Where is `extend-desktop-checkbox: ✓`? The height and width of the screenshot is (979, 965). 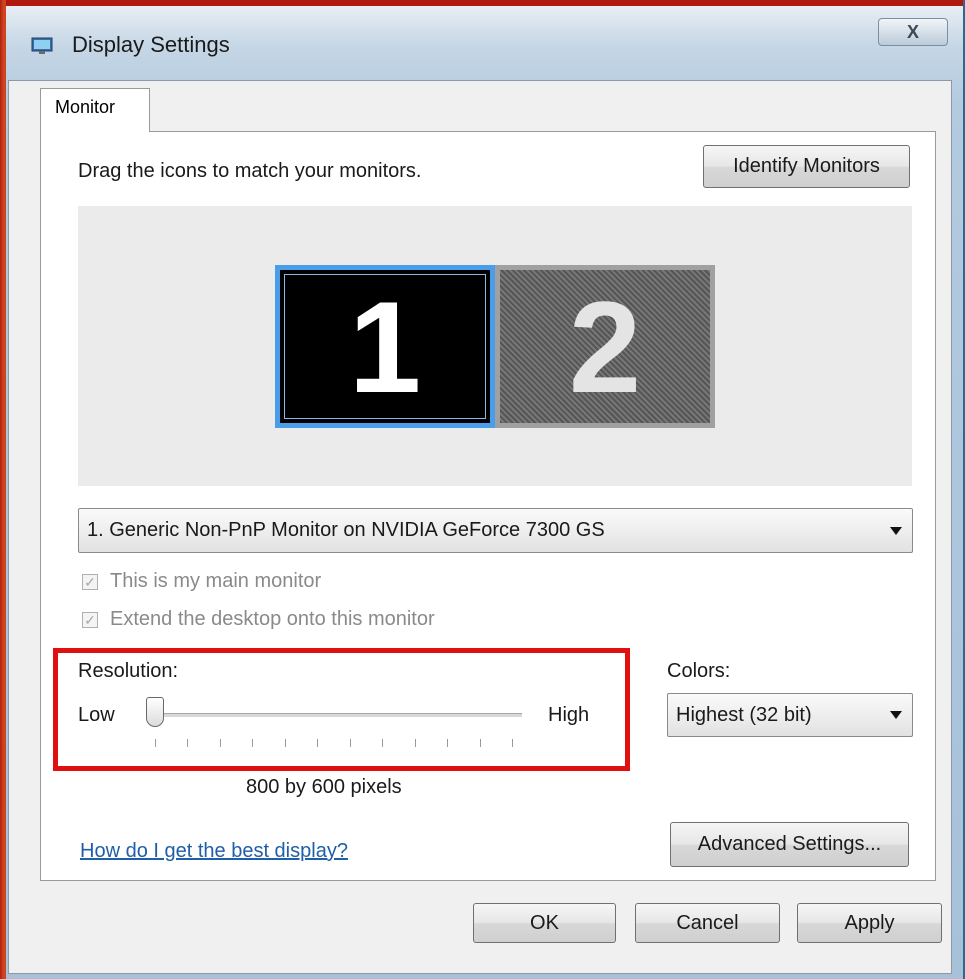
extend-desktop-checkbox: ✓ is located at coordinates (90, 620).